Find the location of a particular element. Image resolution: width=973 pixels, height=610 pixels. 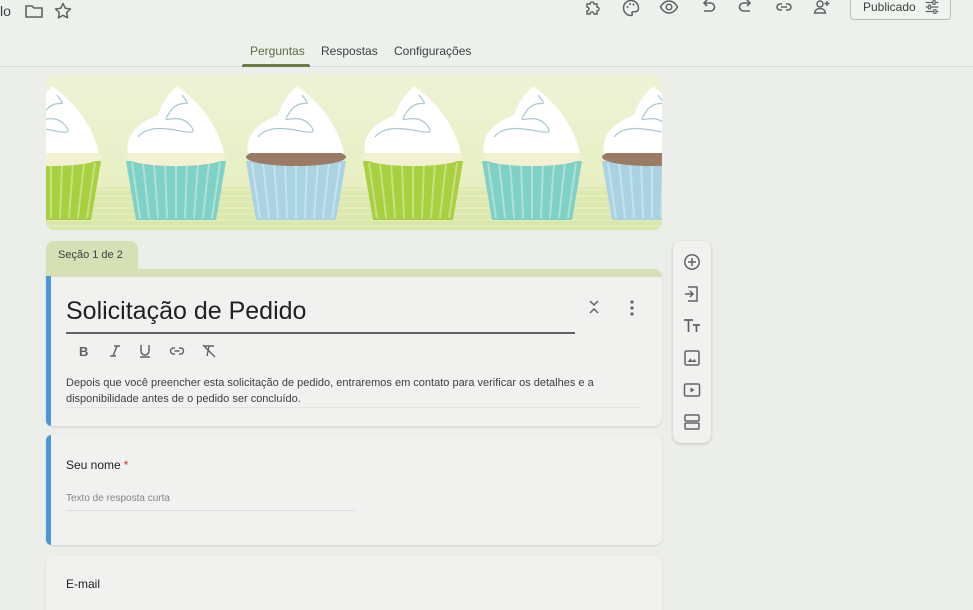

question-title: E-mail is located at coordinates (83, 584).